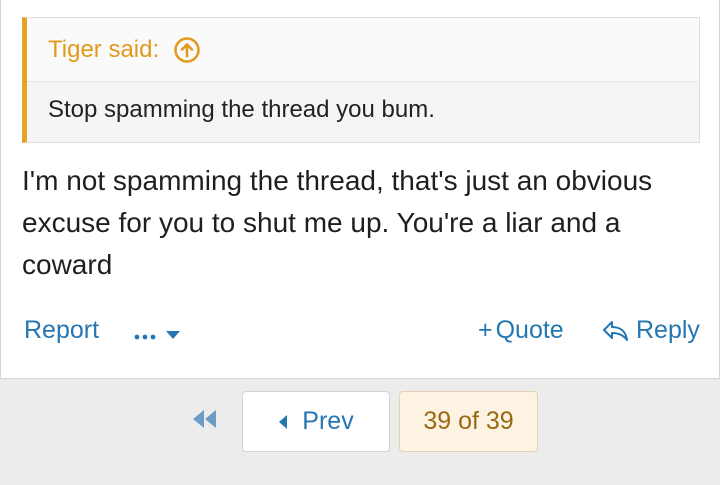  Describe the element at coordinates (173, 335) in the screenshot. I see `caret-down-icon` at that location.